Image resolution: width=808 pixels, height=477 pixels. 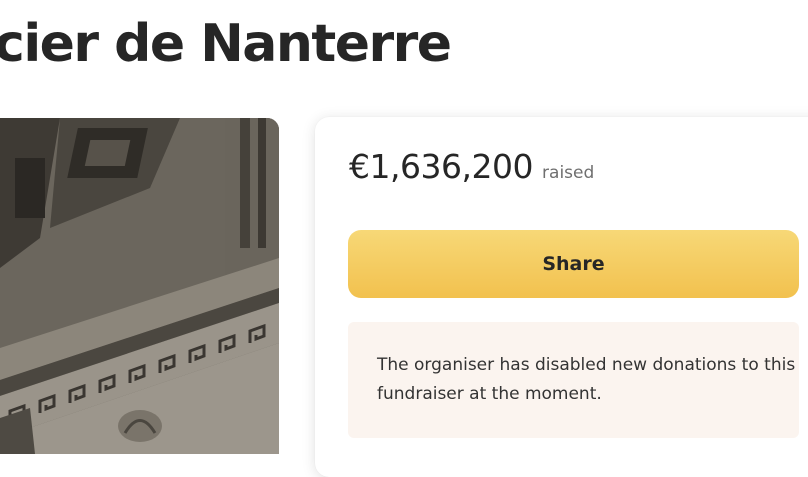 I want to click on raised-summary: €1,636,200 raised, so click(x=471, y=166).